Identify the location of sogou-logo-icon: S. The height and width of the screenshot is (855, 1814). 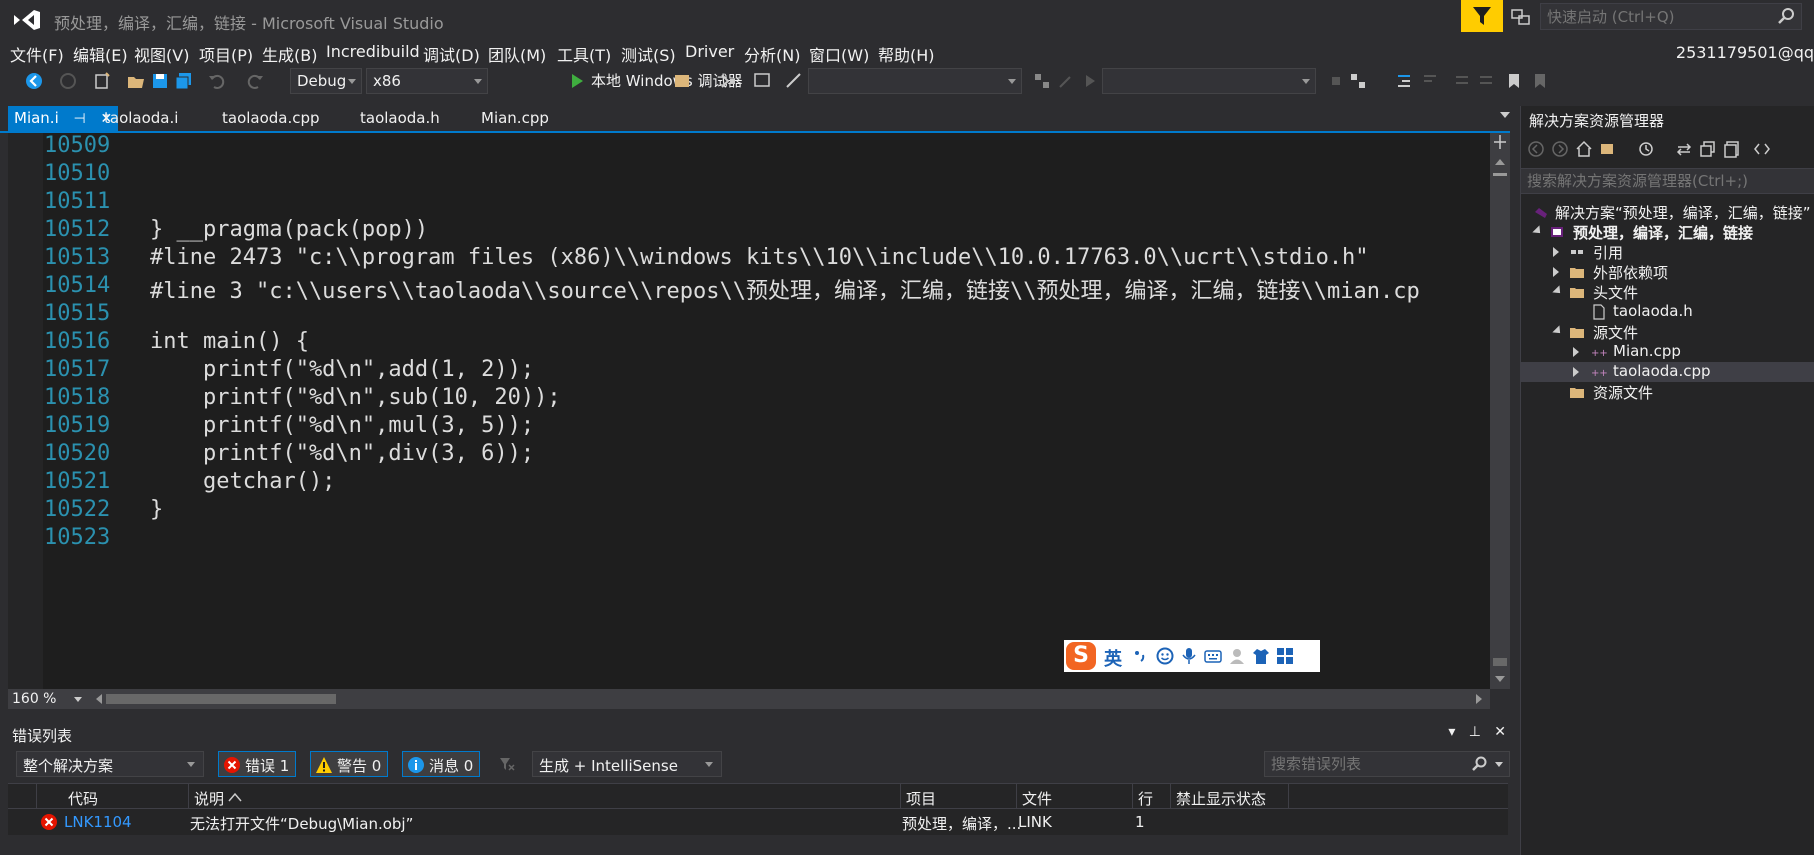
(1081, 656).